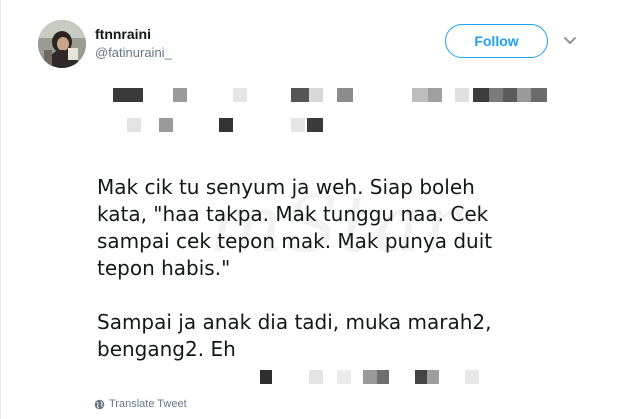 Image resolution: width=620 pixels, height=419 pixels. Describe the element at coordinates (133, 52) in the screenshot. I see `username: @fatinuraini_` at that location.